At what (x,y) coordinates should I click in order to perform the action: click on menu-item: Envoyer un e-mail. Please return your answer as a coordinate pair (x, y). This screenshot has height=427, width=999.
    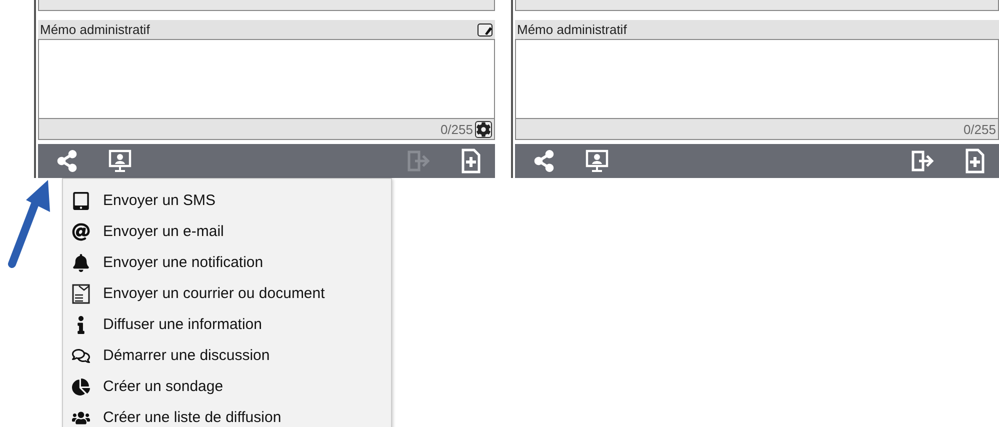
    Looking at the image, I should click on (227, 231).